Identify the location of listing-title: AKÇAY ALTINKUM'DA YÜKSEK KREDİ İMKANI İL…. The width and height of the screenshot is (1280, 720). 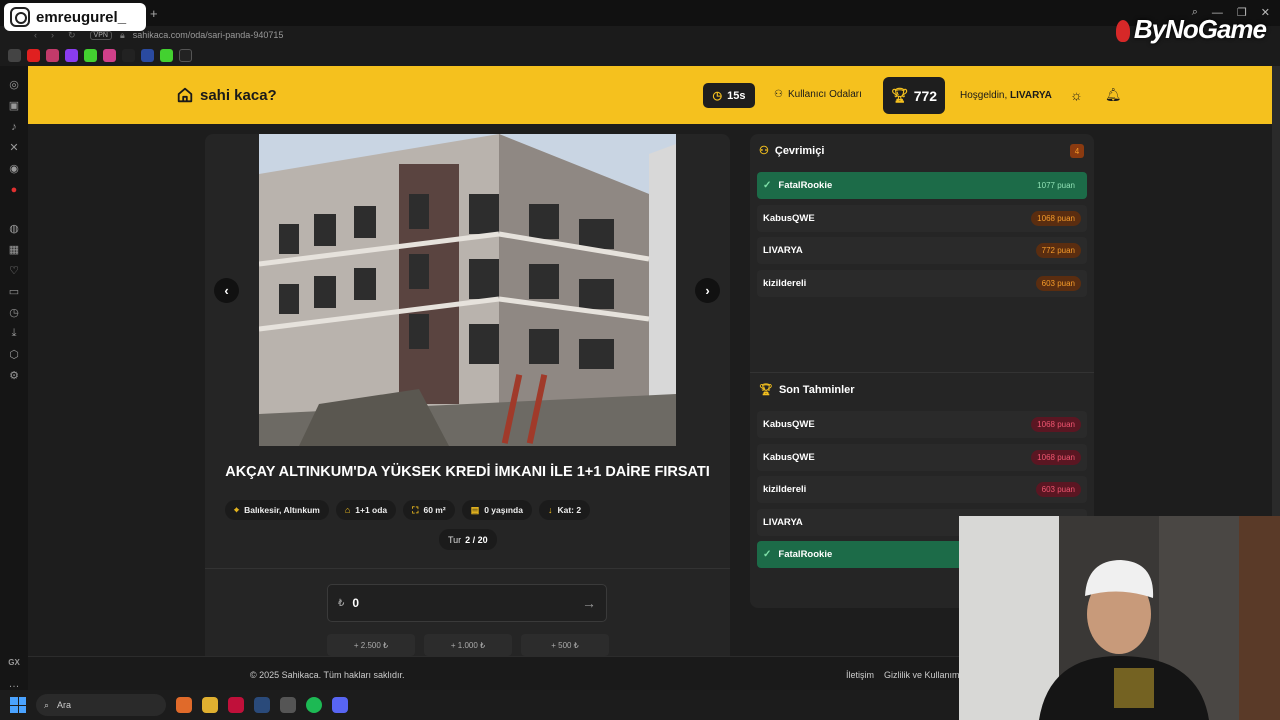
(467, 472).